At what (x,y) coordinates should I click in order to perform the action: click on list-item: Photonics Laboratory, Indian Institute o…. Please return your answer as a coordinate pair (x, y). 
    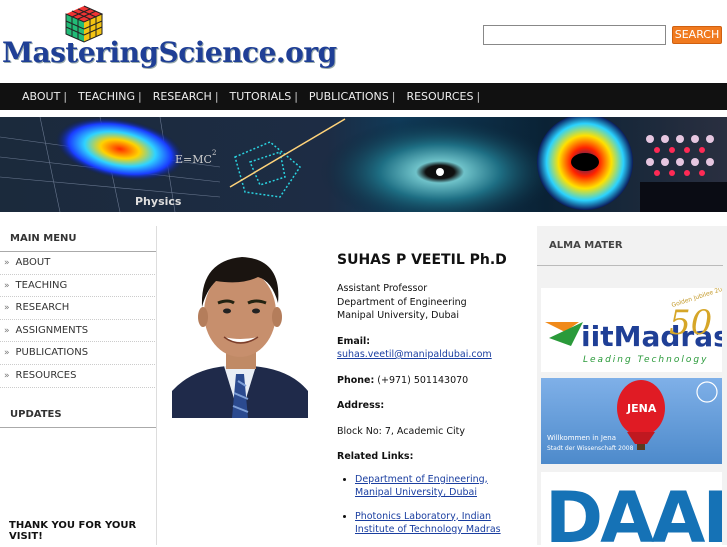
    Looking at the image, I should click on (441, 523).